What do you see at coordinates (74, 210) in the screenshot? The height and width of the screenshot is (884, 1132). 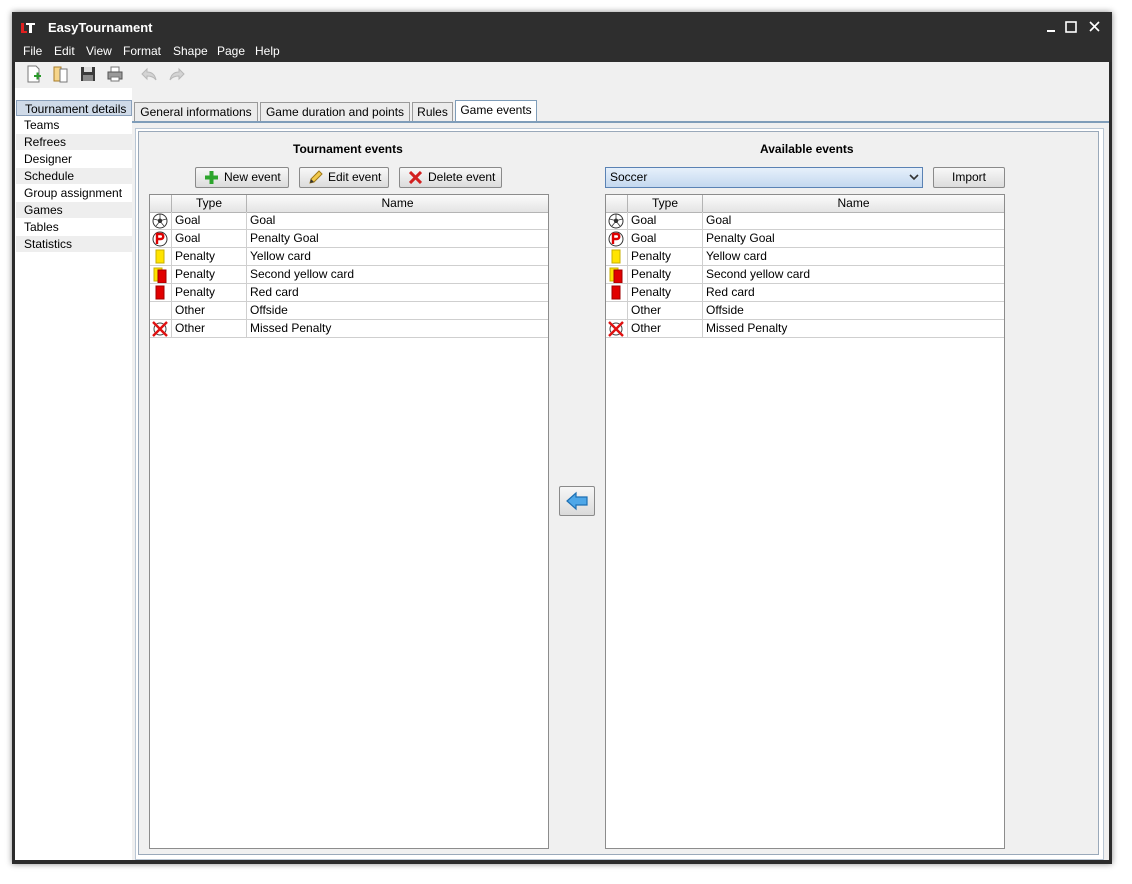 I see `sidebar-item-games: Games` at bounding box center [74, 210].